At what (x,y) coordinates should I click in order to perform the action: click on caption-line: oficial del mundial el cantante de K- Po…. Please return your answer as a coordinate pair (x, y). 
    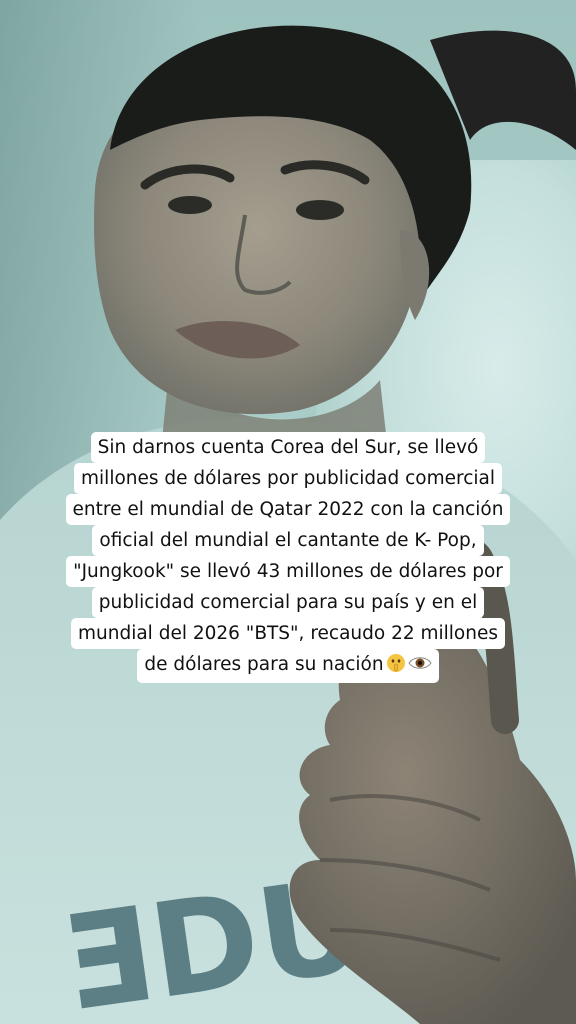
    Looking at the image, I should click on (288, 540).